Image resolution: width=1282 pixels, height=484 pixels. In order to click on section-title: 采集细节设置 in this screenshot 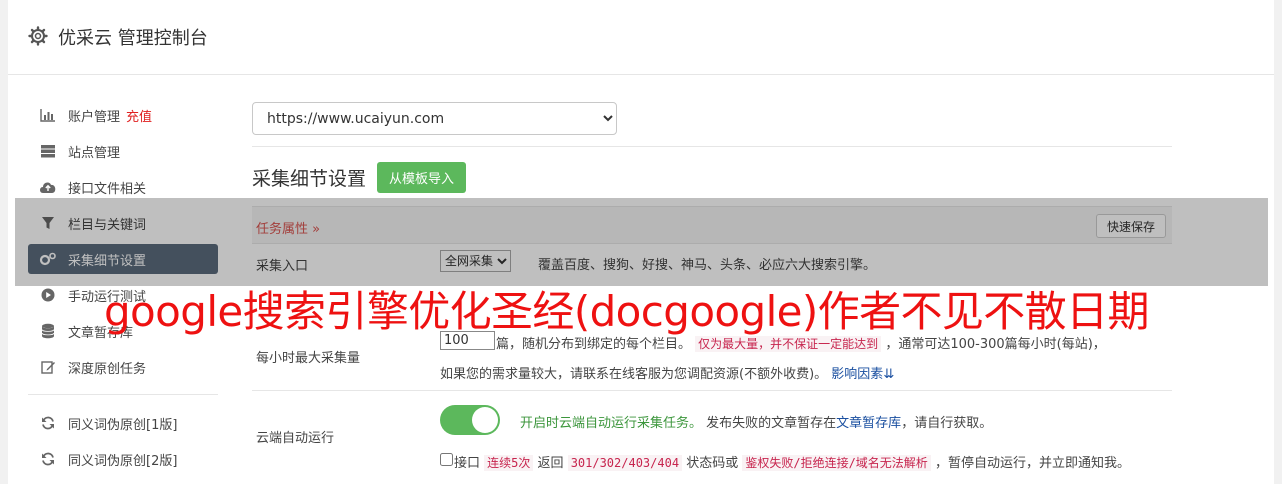, I will do `click(309, 179)`.